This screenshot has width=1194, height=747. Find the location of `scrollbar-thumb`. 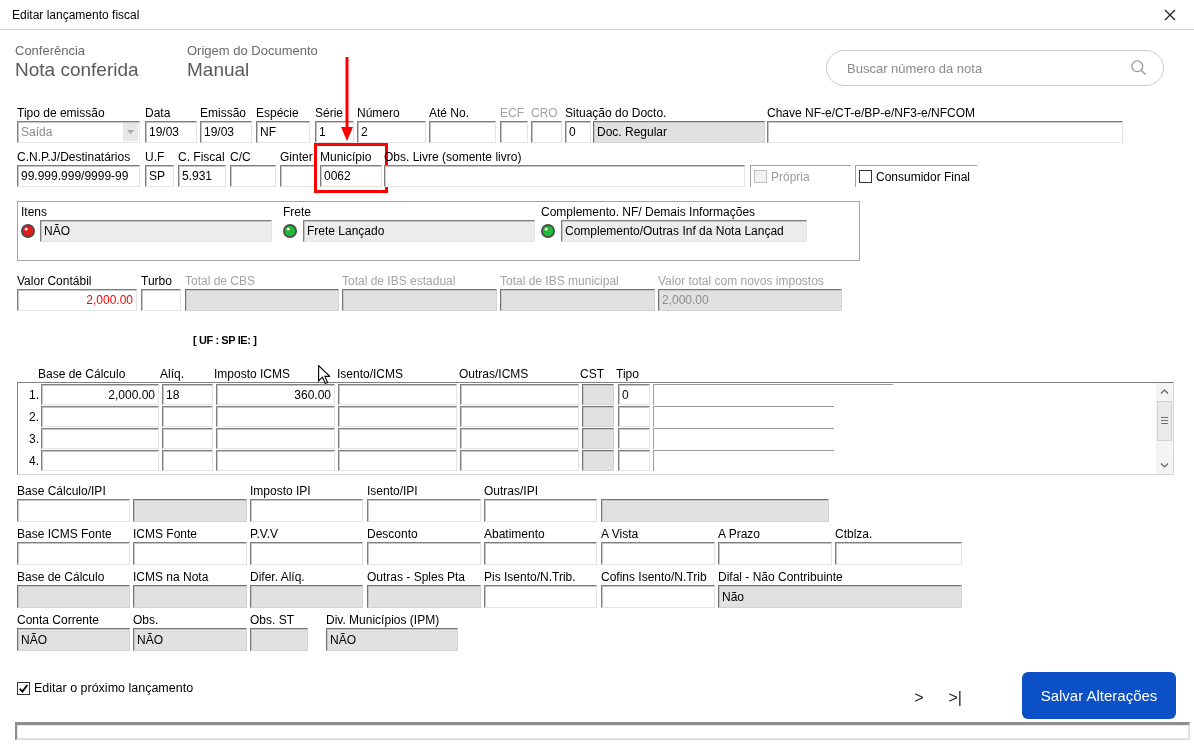

scrollbar-thumb is located at coordinates (1164, 421).